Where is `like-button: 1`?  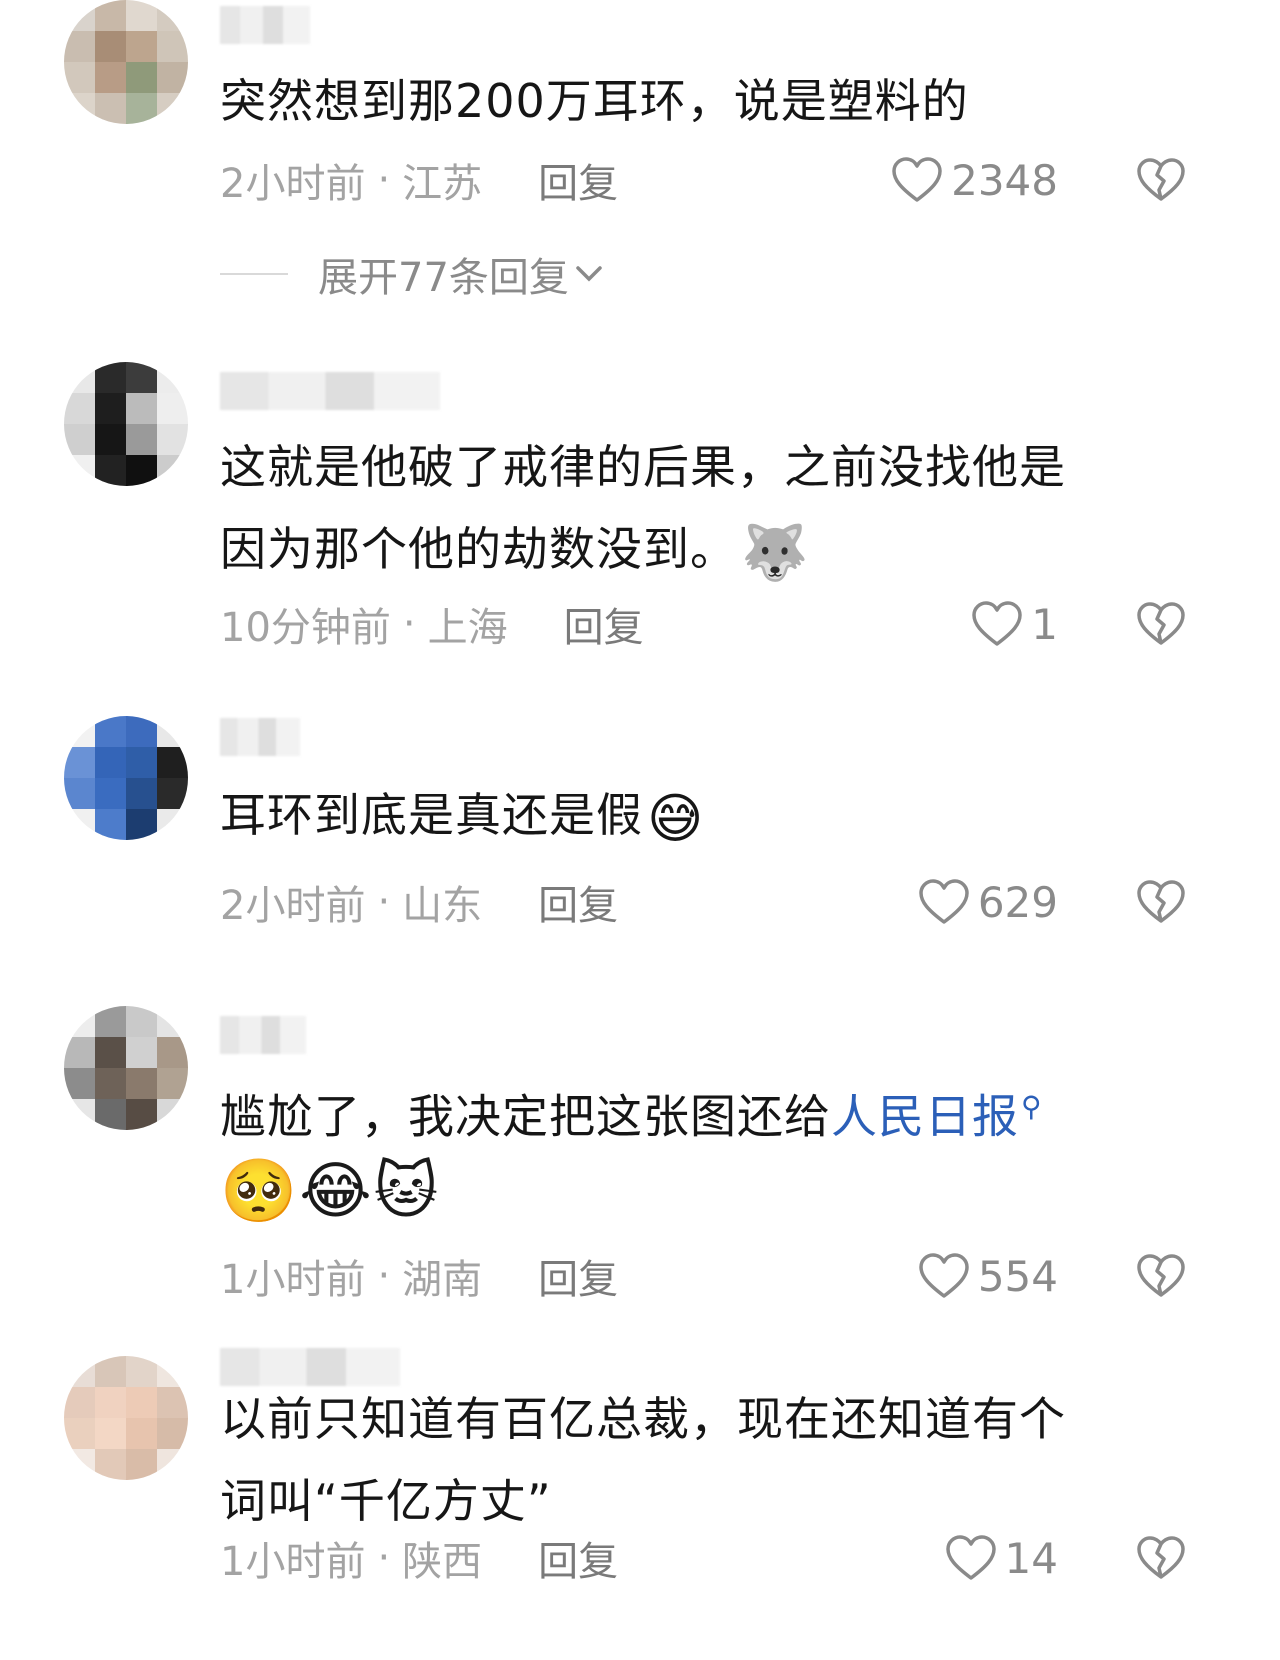
like-button: 1 is located at coordinates (1014, 624).